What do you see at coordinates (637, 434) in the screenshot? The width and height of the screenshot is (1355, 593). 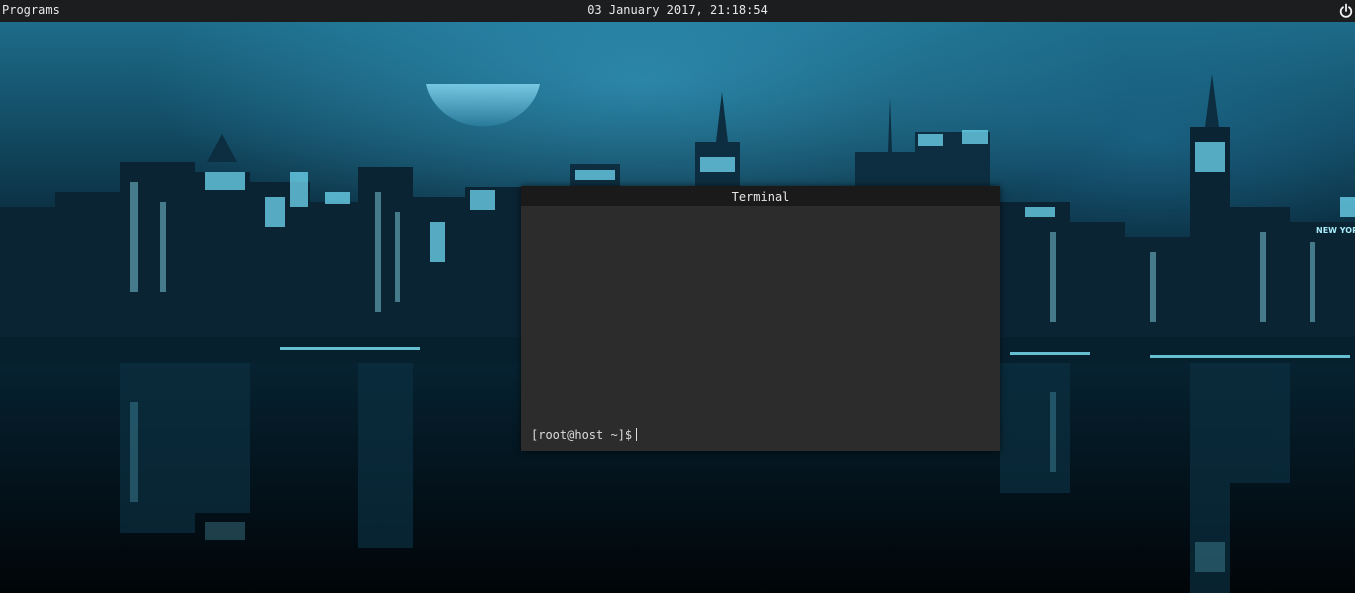 I see `text-cursor` at bounding box center [637, 434].